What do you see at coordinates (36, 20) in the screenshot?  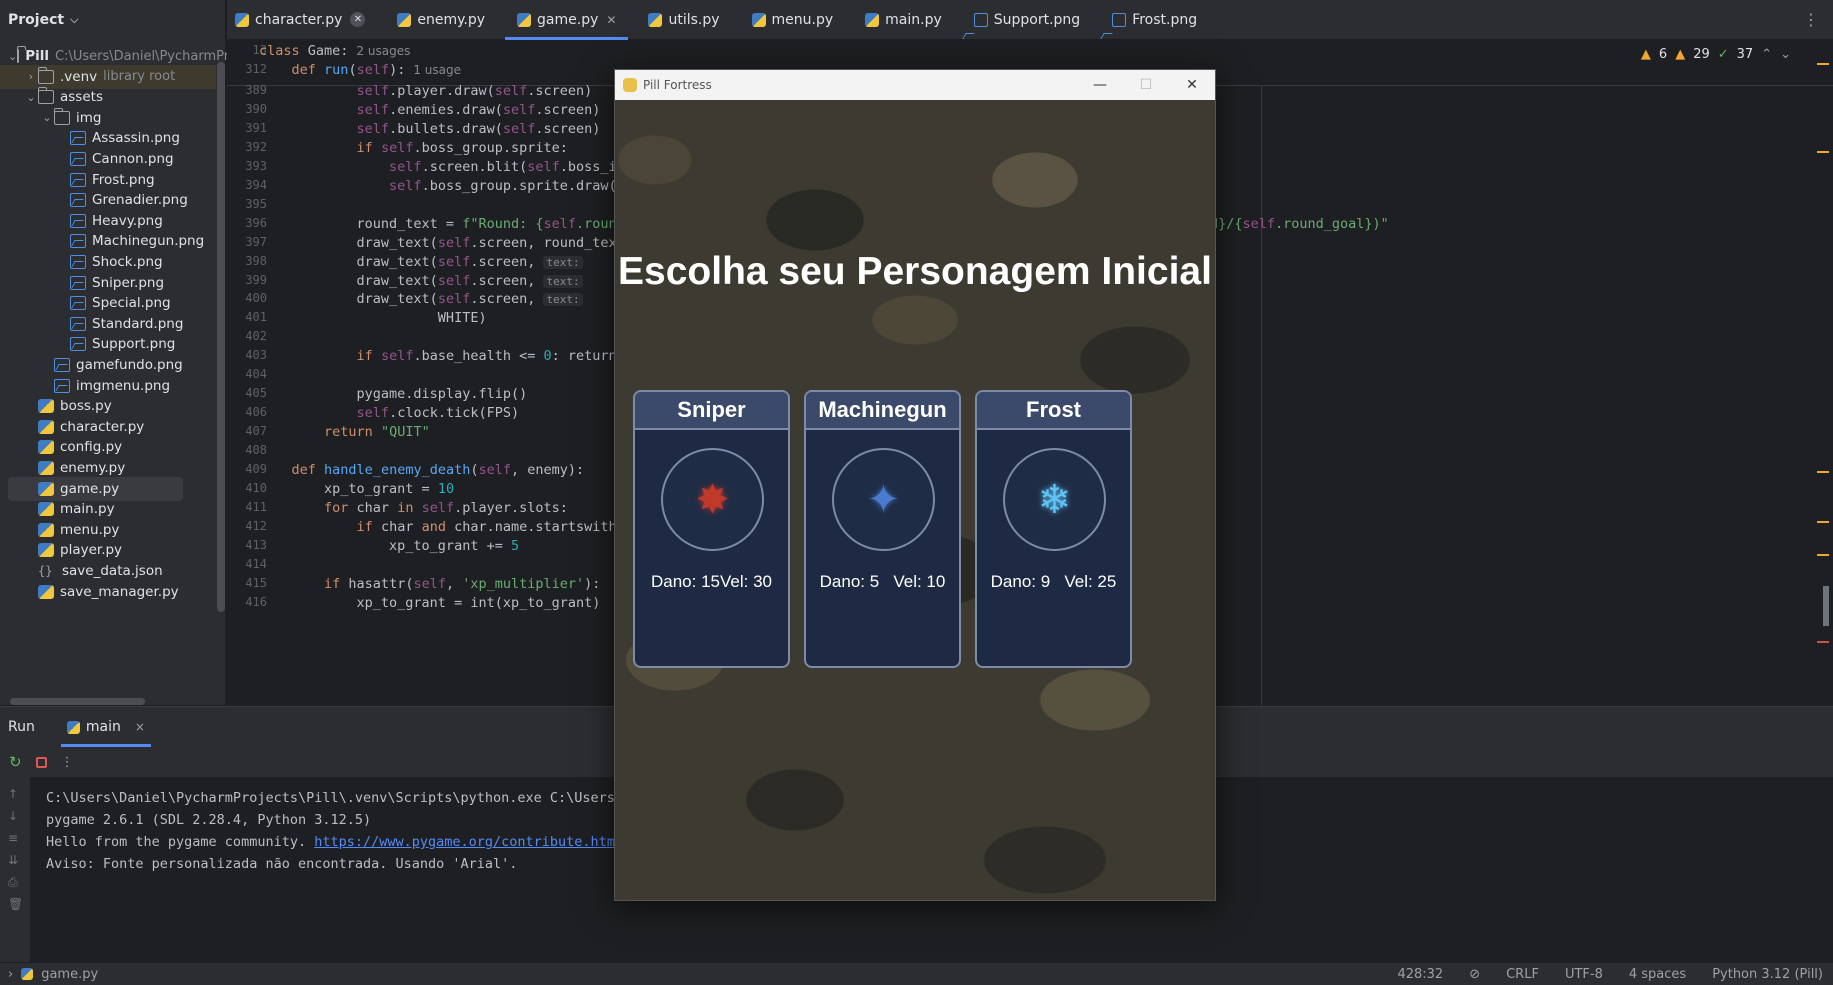 I see `project-title: Project` at bounding box center [36, 20].